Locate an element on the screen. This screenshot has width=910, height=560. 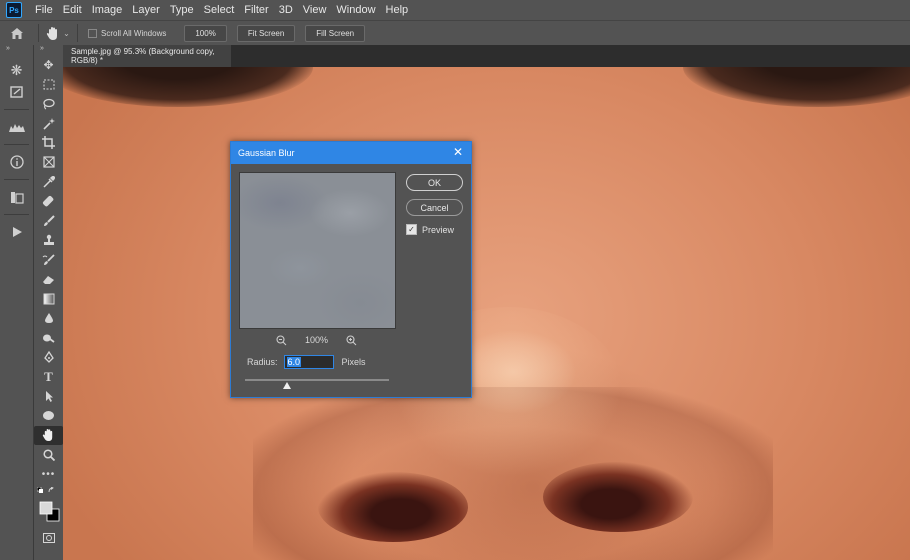
radius-input: 6.0 is located at coordinates (308, 362).